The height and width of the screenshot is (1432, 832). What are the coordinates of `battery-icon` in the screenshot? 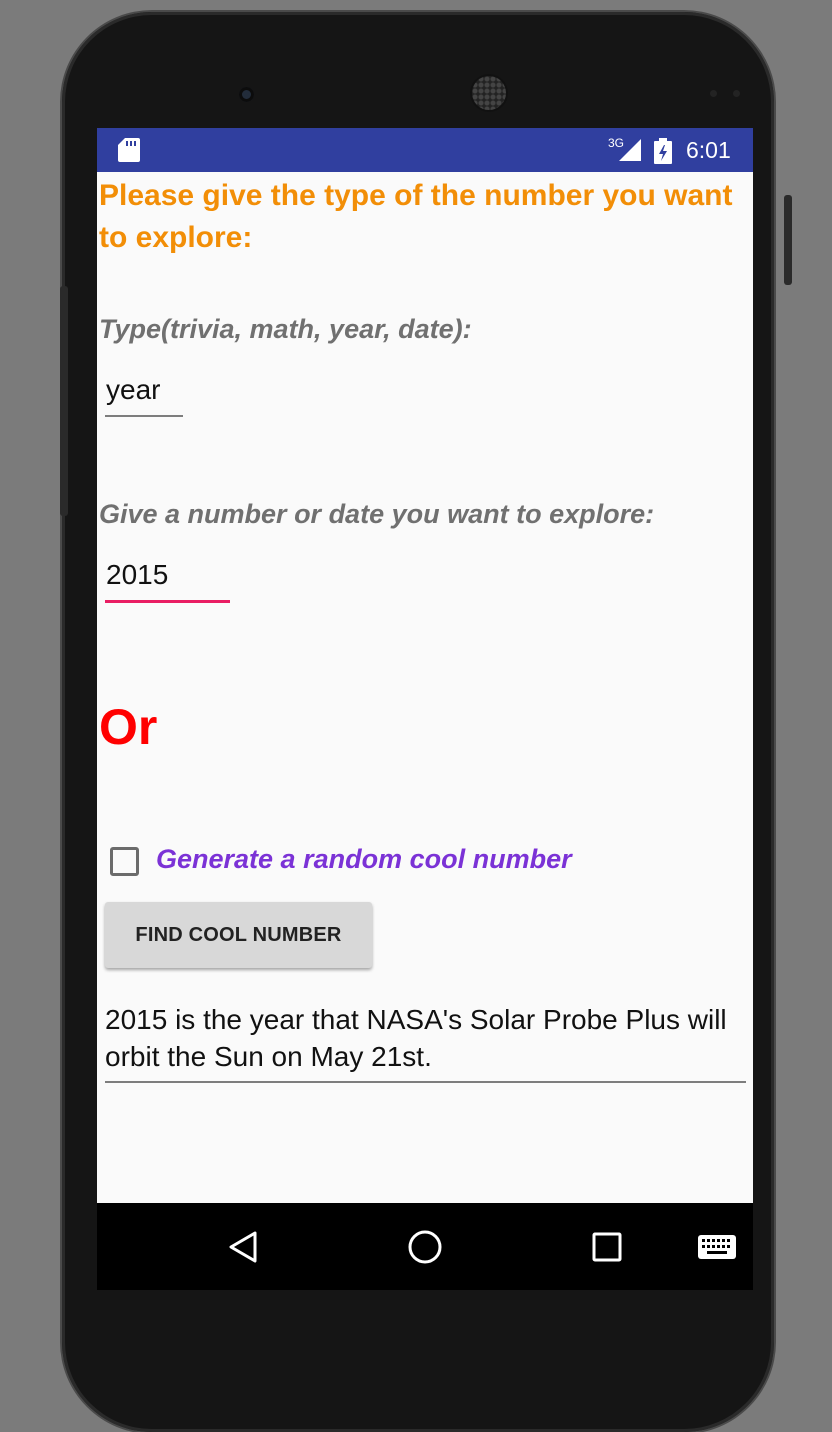 It's located at (663, 151).